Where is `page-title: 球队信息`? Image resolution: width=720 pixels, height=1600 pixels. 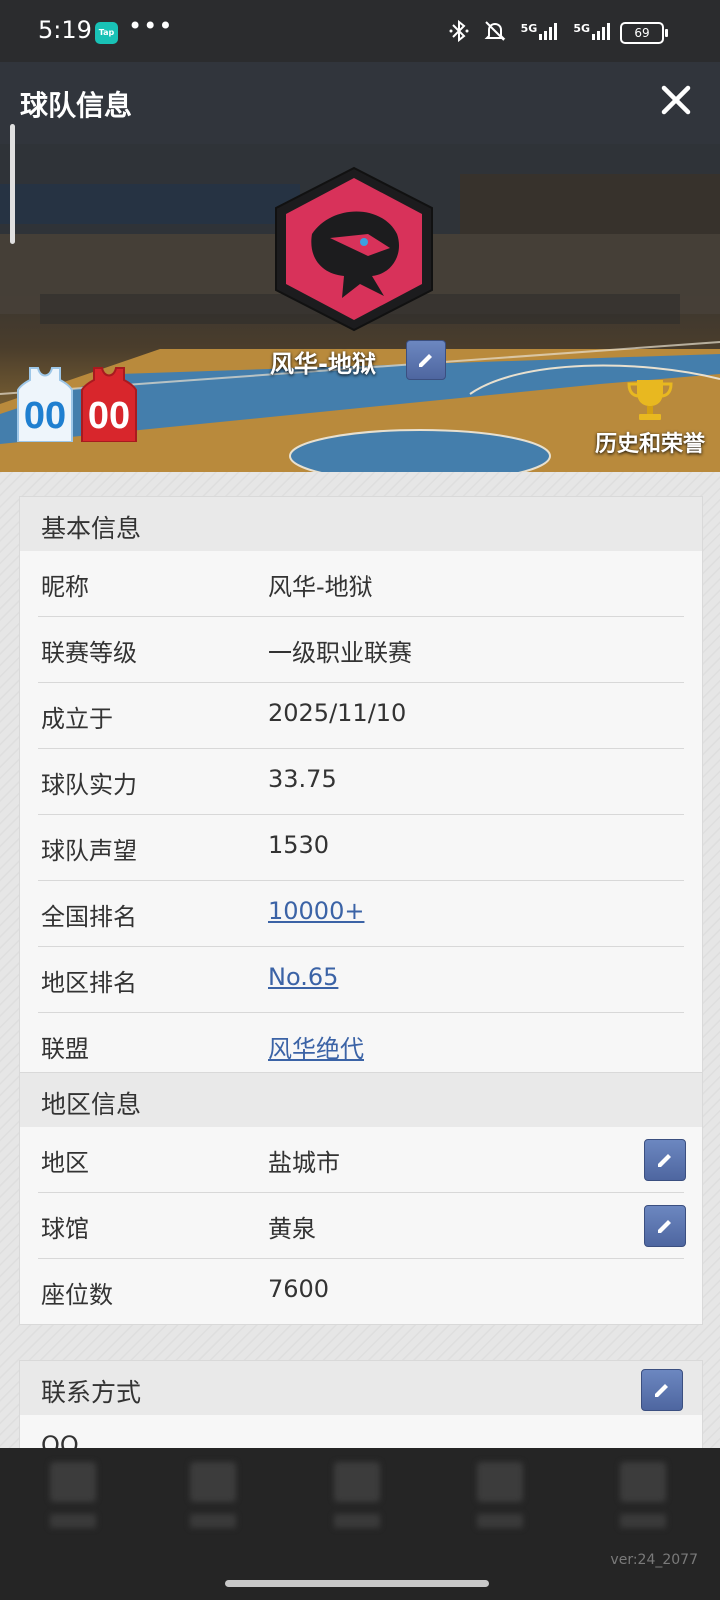
page-title: 球队信息 is located at coordinates (76, 105).